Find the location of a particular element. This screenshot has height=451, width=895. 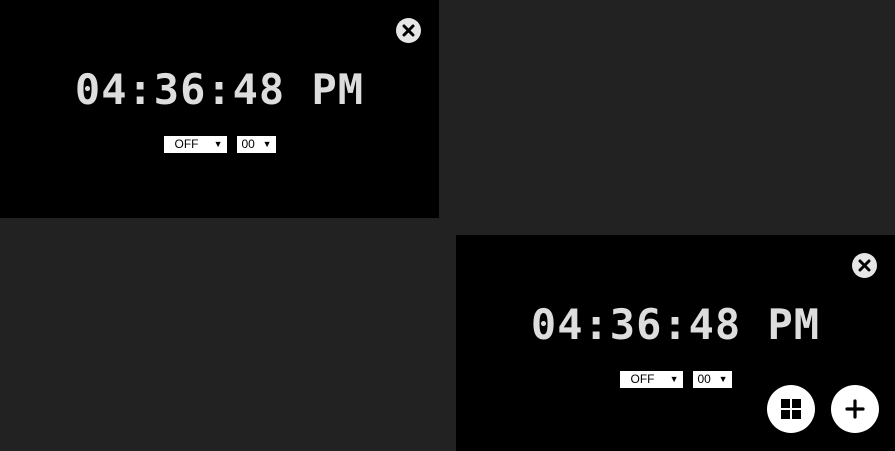

grid-icon is located at coordinates (791, 409).